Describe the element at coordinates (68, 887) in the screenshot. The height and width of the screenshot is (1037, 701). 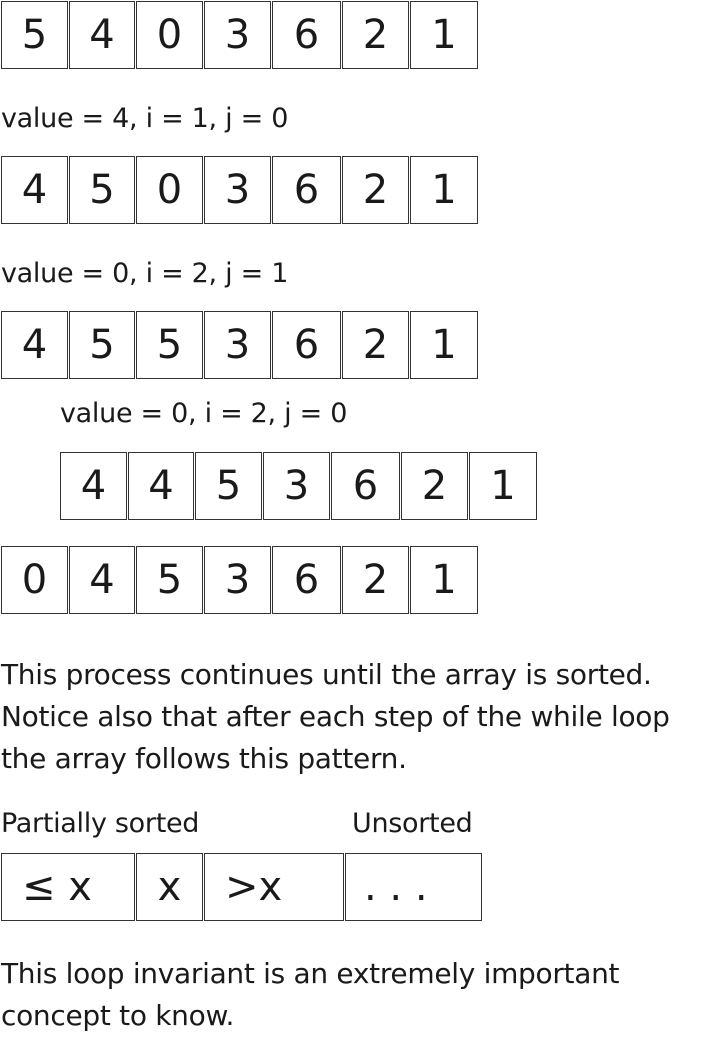
I see `less-equal-x-cell: ≤ x` at that location.